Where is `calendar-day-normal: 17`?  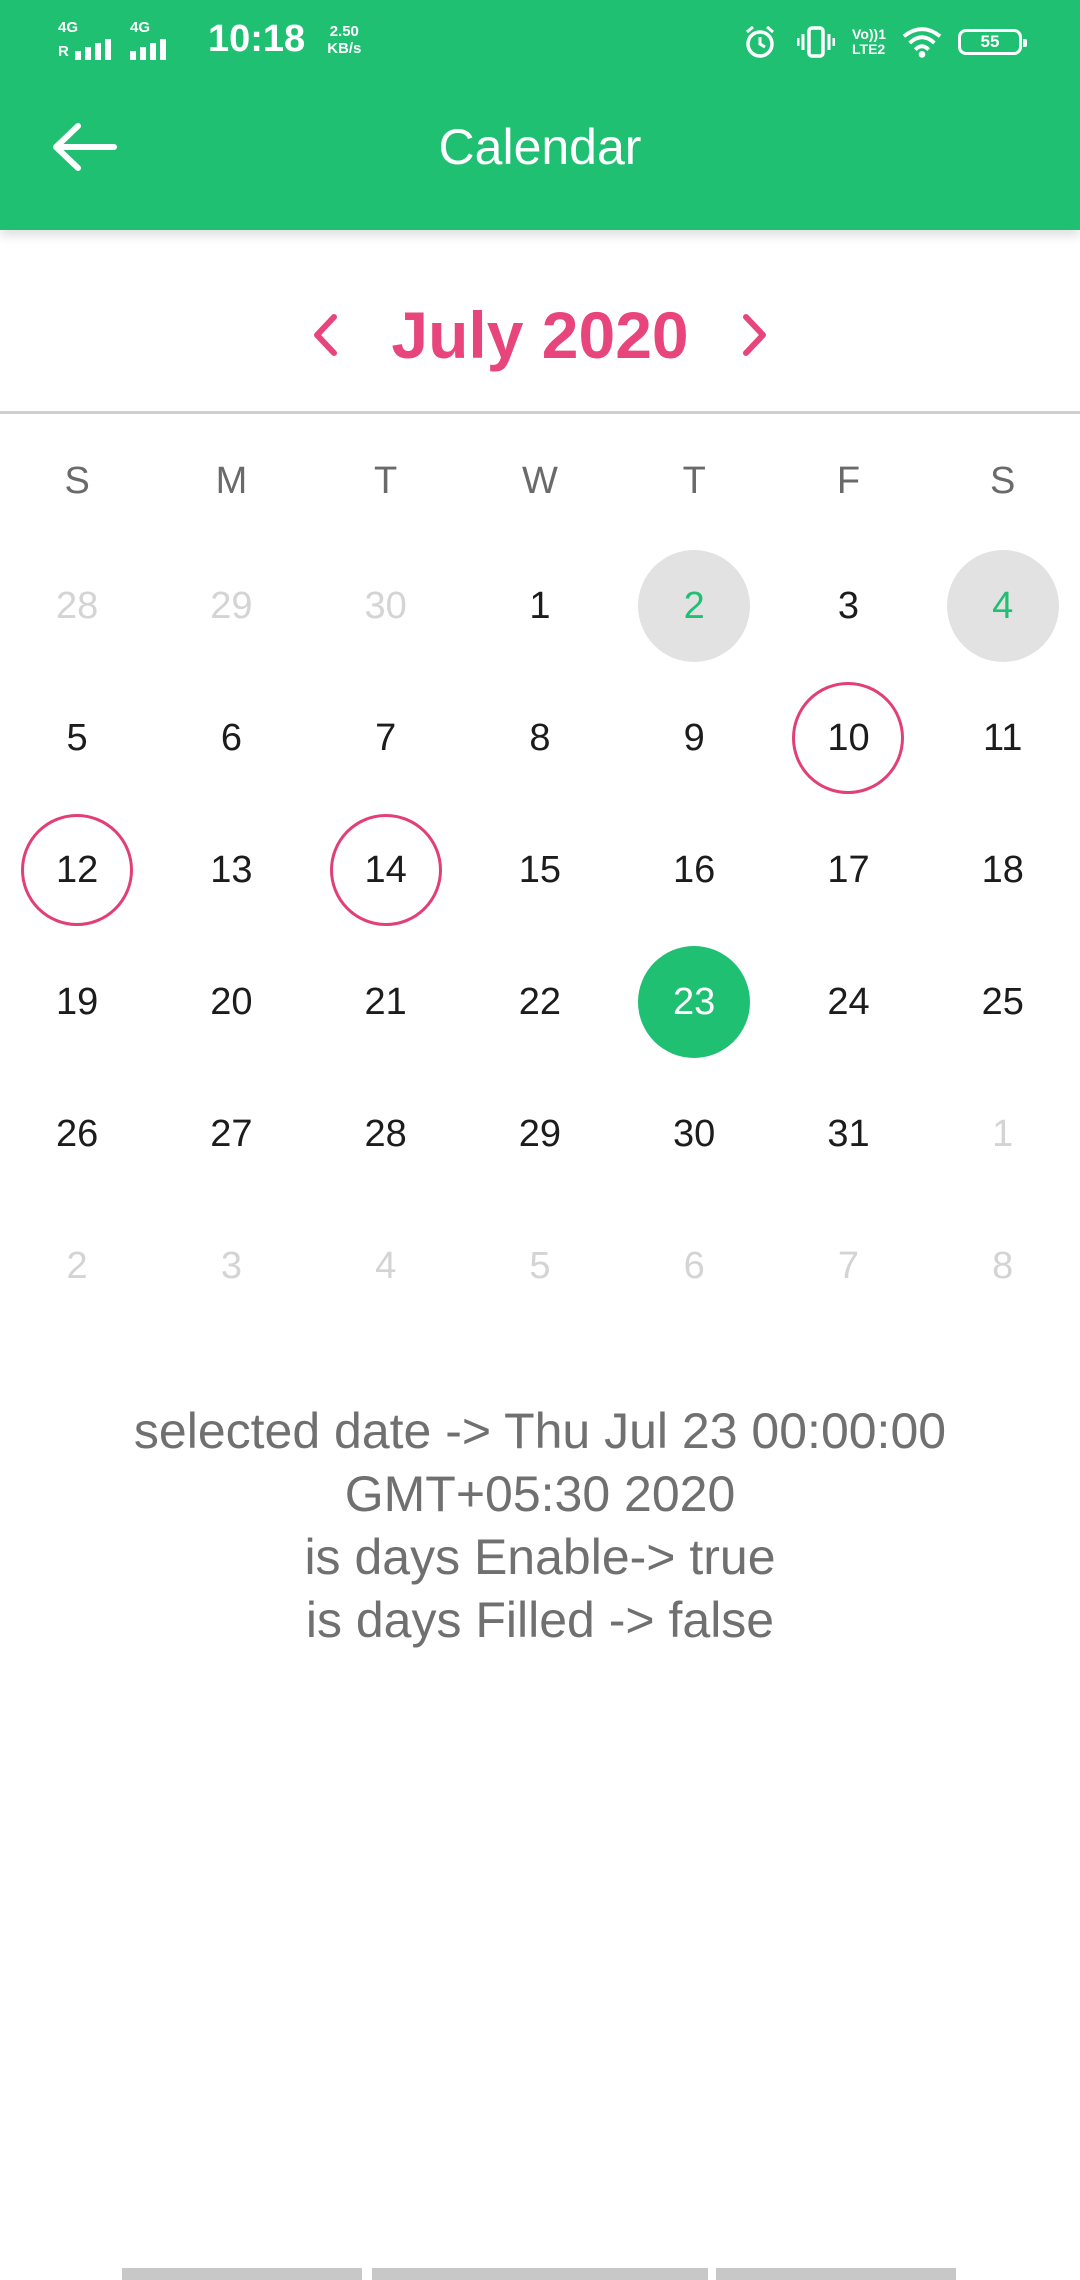
calendar-day-normal: 17 is located at coordinates (848, 870).